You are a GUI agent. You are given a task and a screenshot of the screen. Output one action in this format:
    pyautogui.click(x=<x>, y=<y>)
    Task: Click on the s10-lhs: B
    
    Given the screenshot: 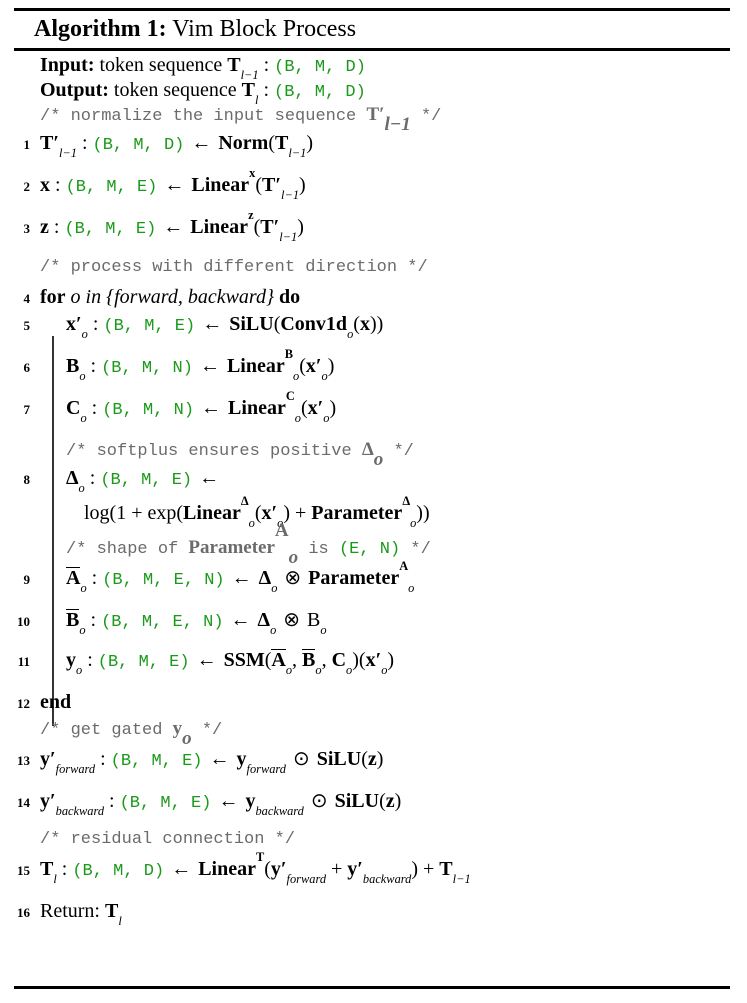 What is the action you would take?
    pyautogui.click(x=73, y=620)
    